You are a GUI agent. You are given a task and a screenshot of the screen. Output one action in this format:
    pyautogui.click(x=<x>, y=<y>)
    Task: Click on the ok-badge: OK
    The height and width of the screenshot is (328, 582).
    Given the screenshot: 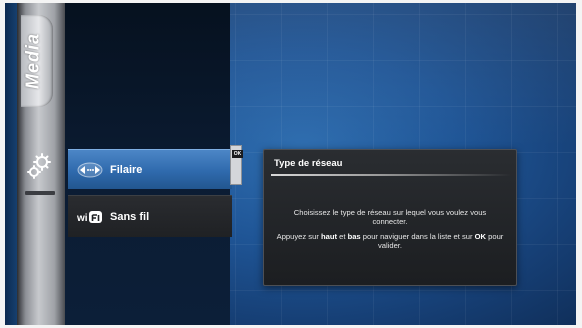 What is the action you would take?
    pyautogui.click(x=237, y=154)
    